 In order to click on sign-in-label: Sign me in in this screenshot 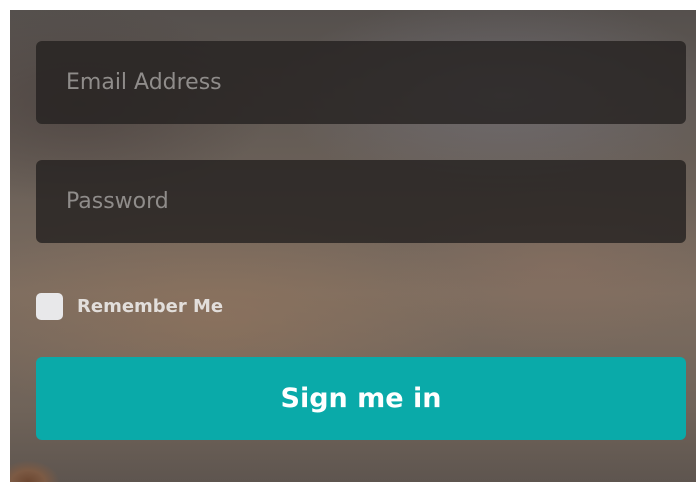, I will do `click(361, 398)`.